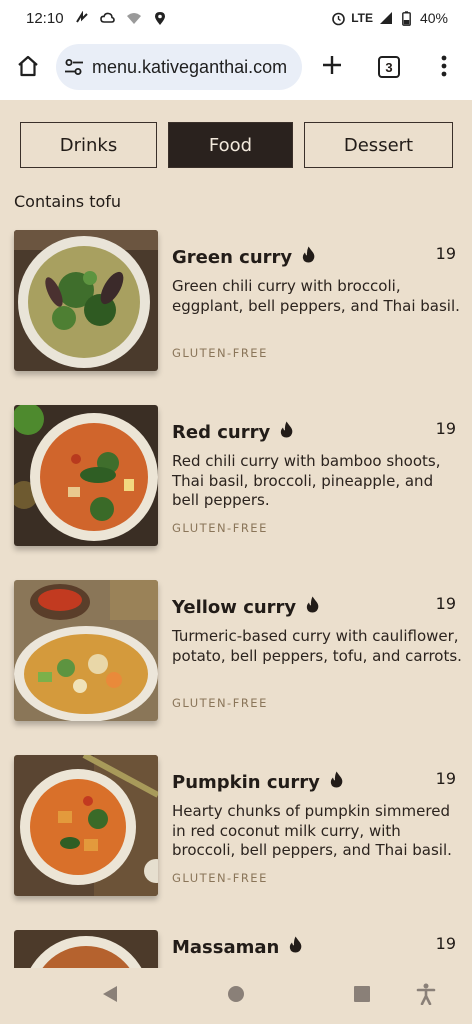 This screenshot has height=1024, width=472. I want to click on signal-icon, so click(386, 18).